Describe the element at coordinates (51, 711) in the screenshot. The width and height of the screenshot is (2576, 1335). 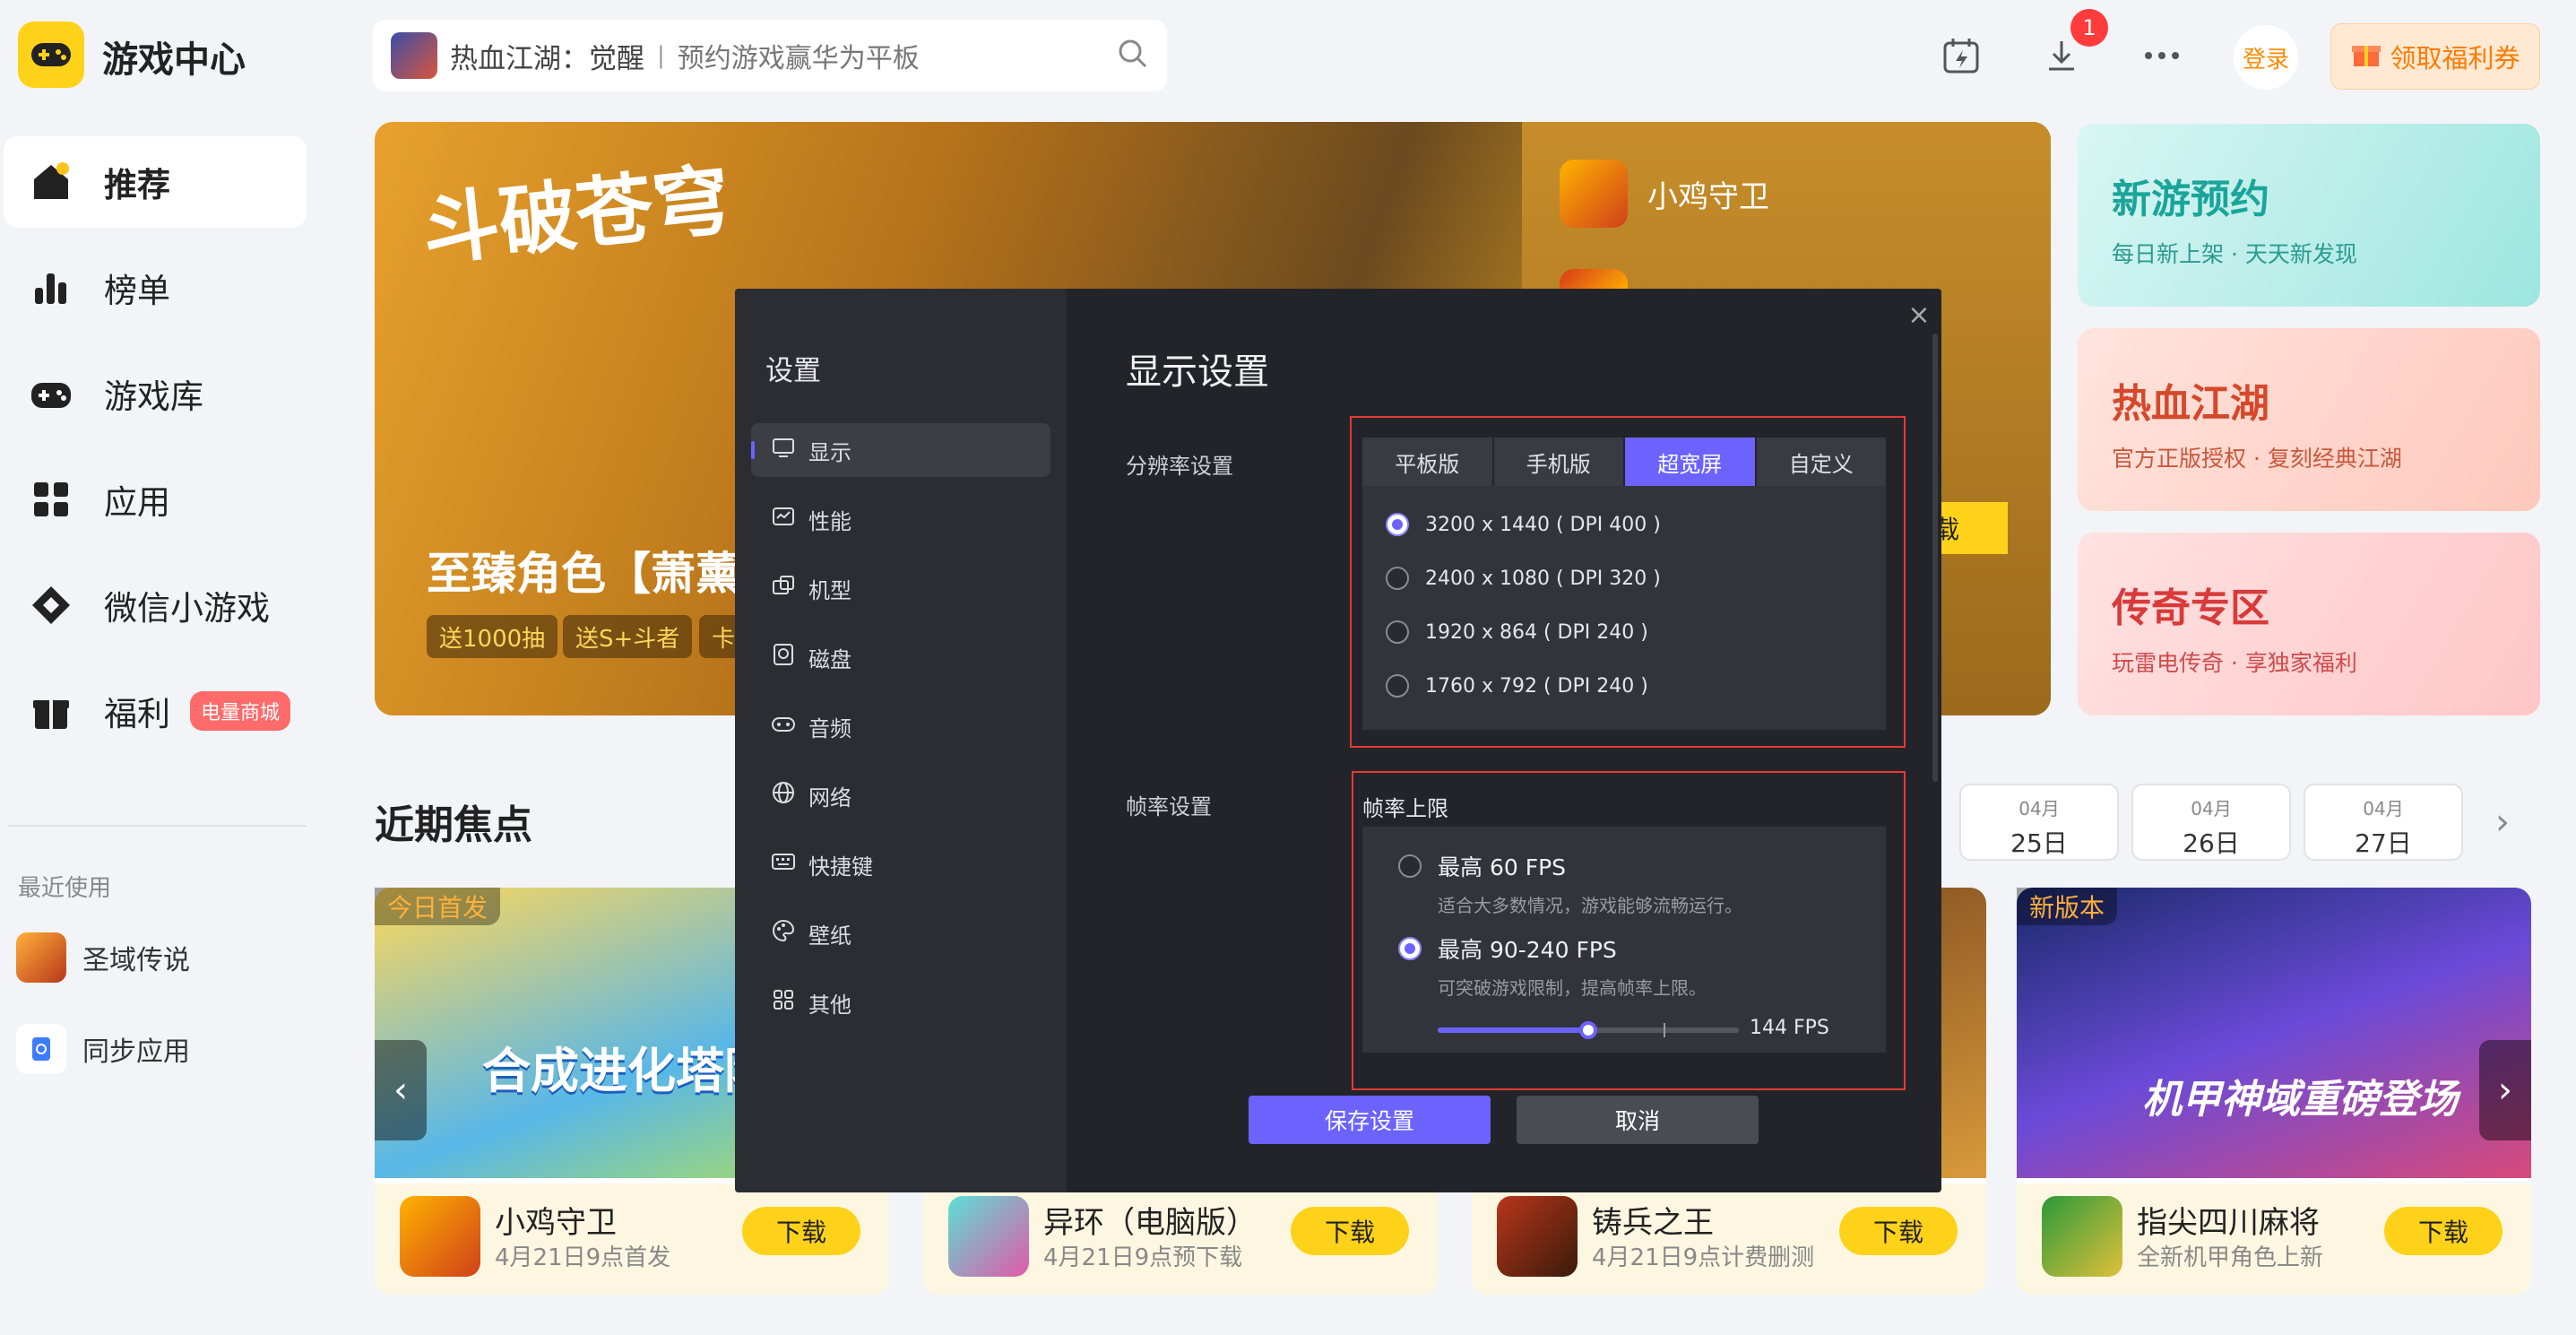
I see `gift-icon` at that location.